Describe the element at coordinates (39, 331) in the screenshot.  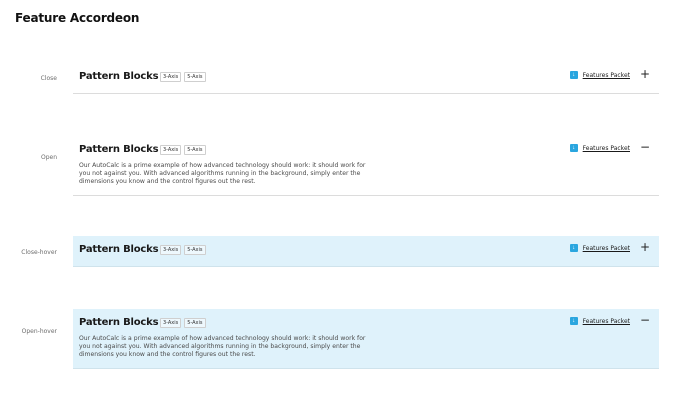
I see `state-label-open-hover: Open-hover` at that location.